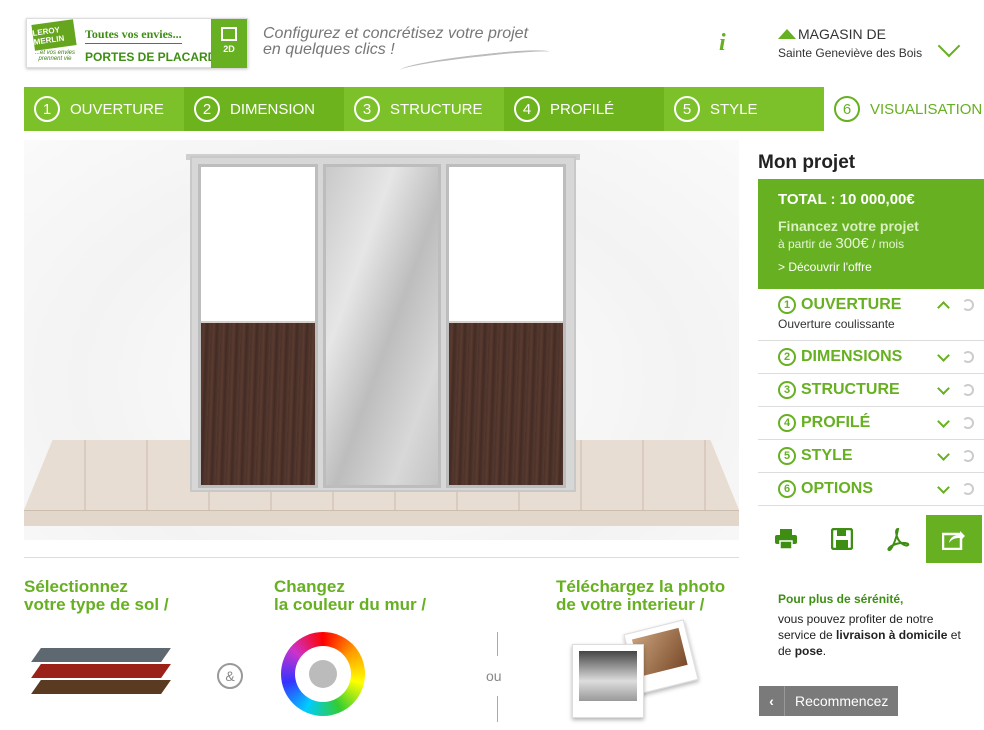 The height and width of the screenshot is (730, 984). What do you see at coordinates (846, 199) in the screenshot?
I see `total-price: TOTAL : 10 000,00€` at bounding box center [846, 199].